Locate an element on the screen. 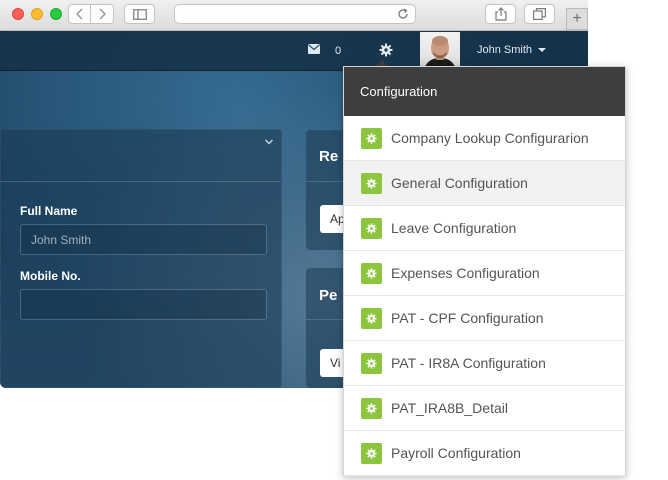  message-count-badge: 0 is located at coordinates (338, 50).